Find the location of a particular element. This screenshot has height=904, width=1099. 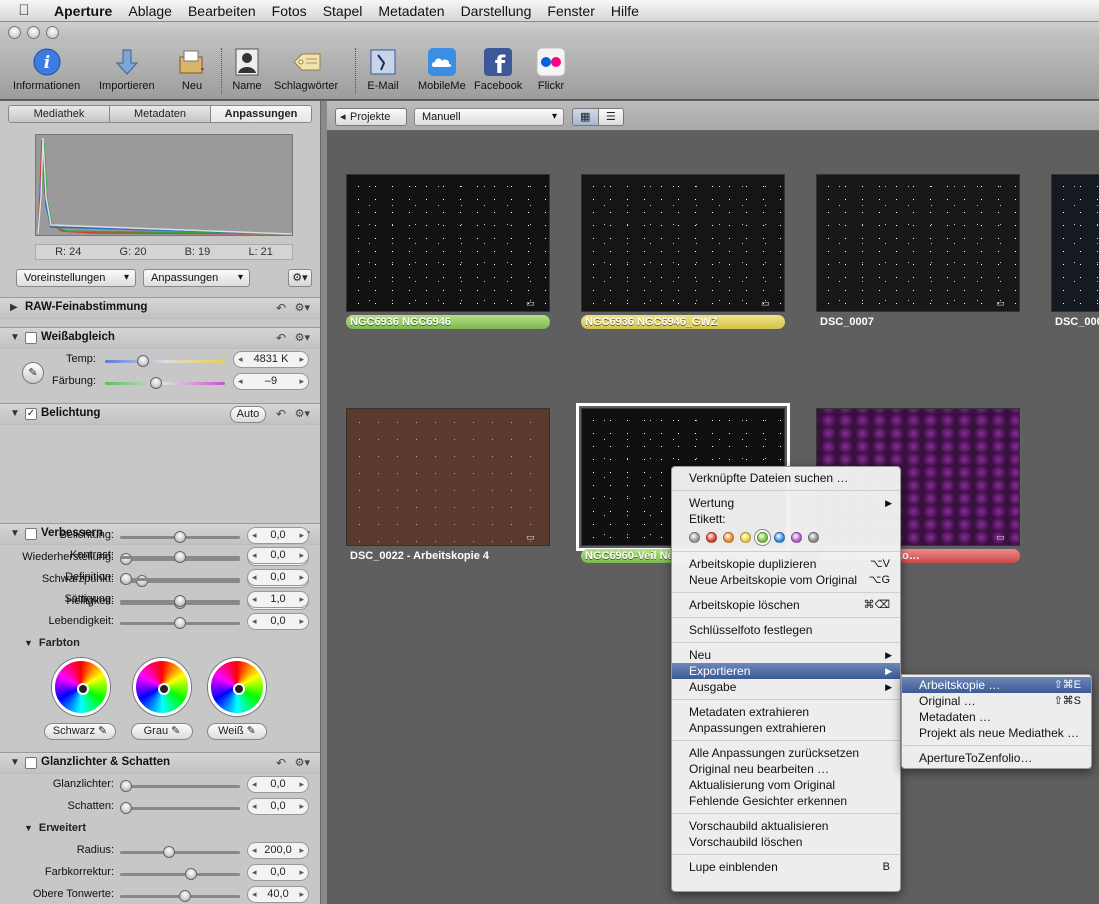

menu-fotos: Fotos is located at coordinates (289, 11).